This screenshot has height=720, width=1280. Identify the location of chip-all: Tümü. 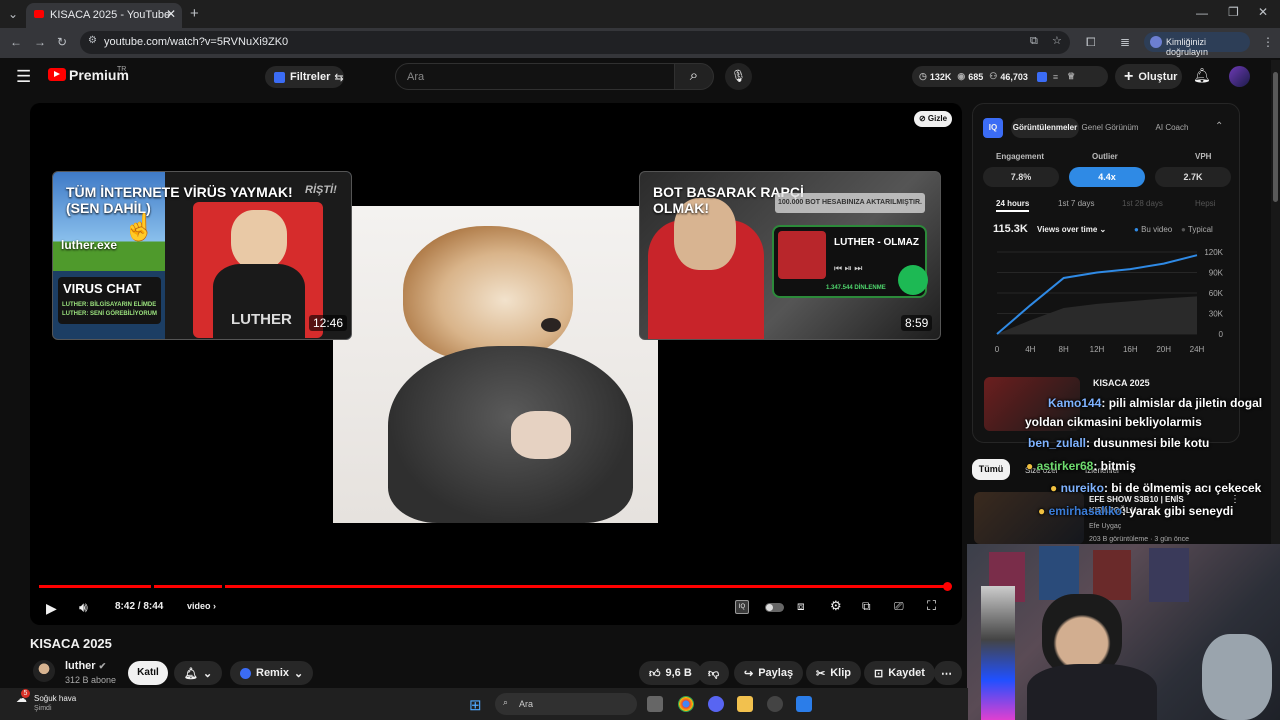
(991, 469).